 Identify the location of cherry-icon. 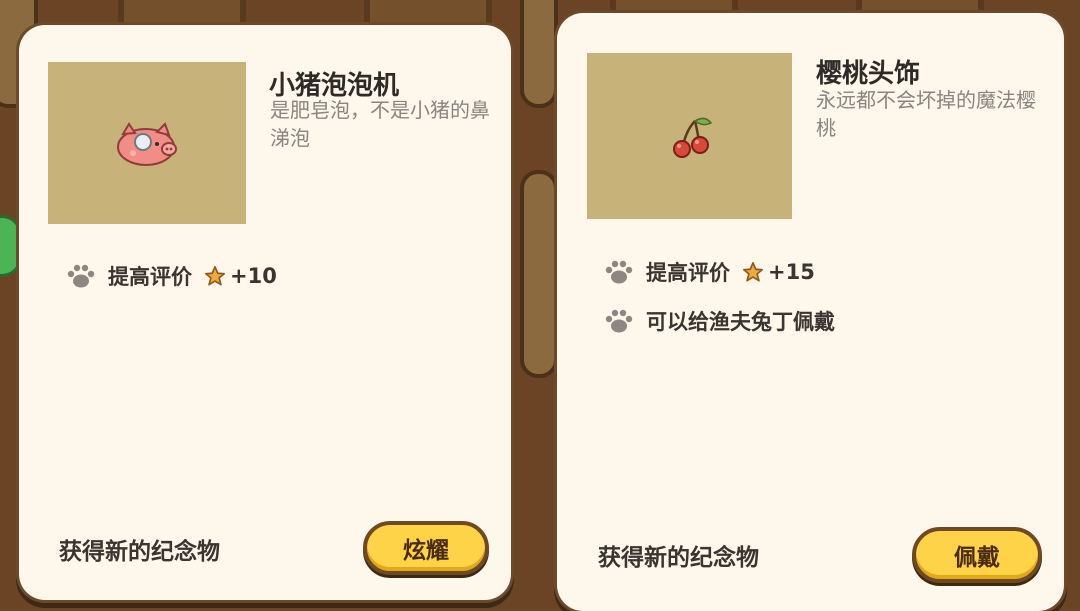
(693, 137).